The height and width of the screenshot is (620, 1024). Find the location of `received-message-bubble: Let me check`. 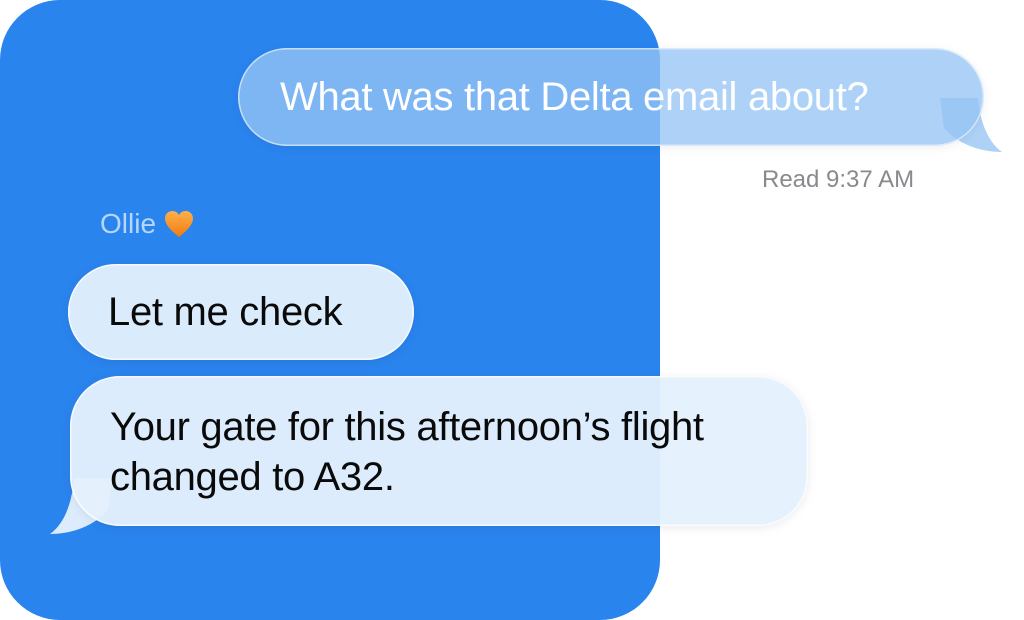

received-message-bubble: Let me check is located at coordinates (241, 312).